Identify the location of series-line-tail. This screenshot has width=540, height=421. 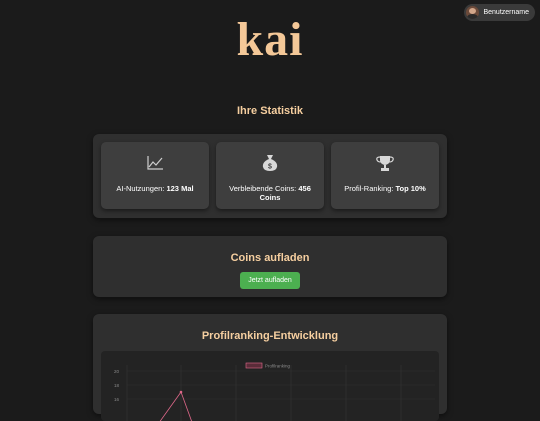
(186, 406).